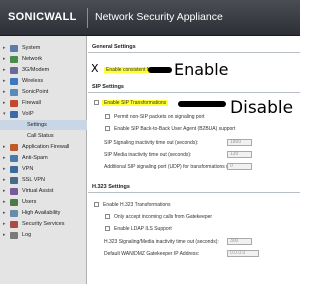 The width and height of the screenshot is (320, 284). Describe the element at coordinates (14, 48) in the screenshot. I see `system-icon` at that location.